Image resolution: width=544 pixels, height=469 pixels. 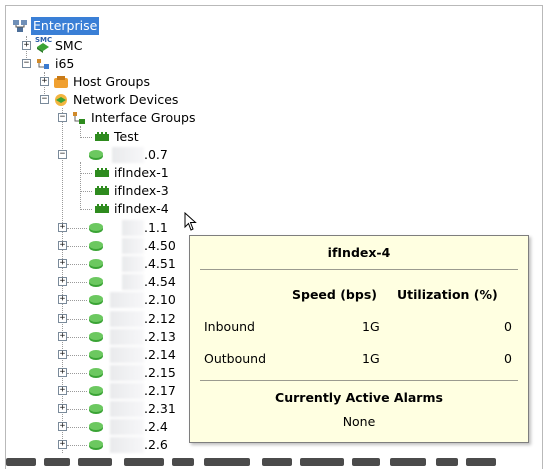 What do you see at coordinates (141, 208) in the screenshot?
I see `tree-label: ifIndex-4` at bounding box center [141, 208].